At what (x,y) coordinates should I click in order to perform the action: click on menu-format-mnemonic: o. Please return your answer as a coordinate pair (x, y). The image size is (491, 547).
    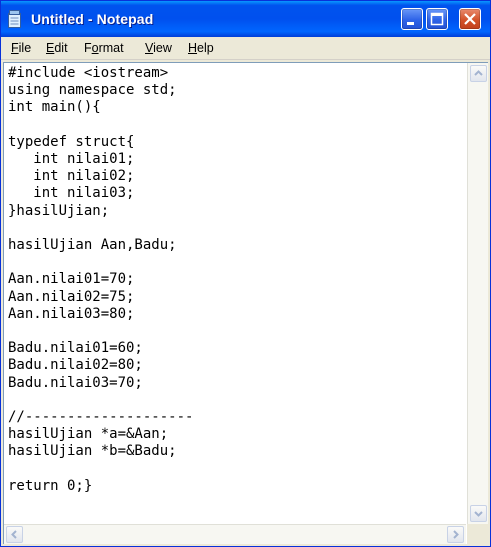
    Looking at the image, I should click on (95, 48).